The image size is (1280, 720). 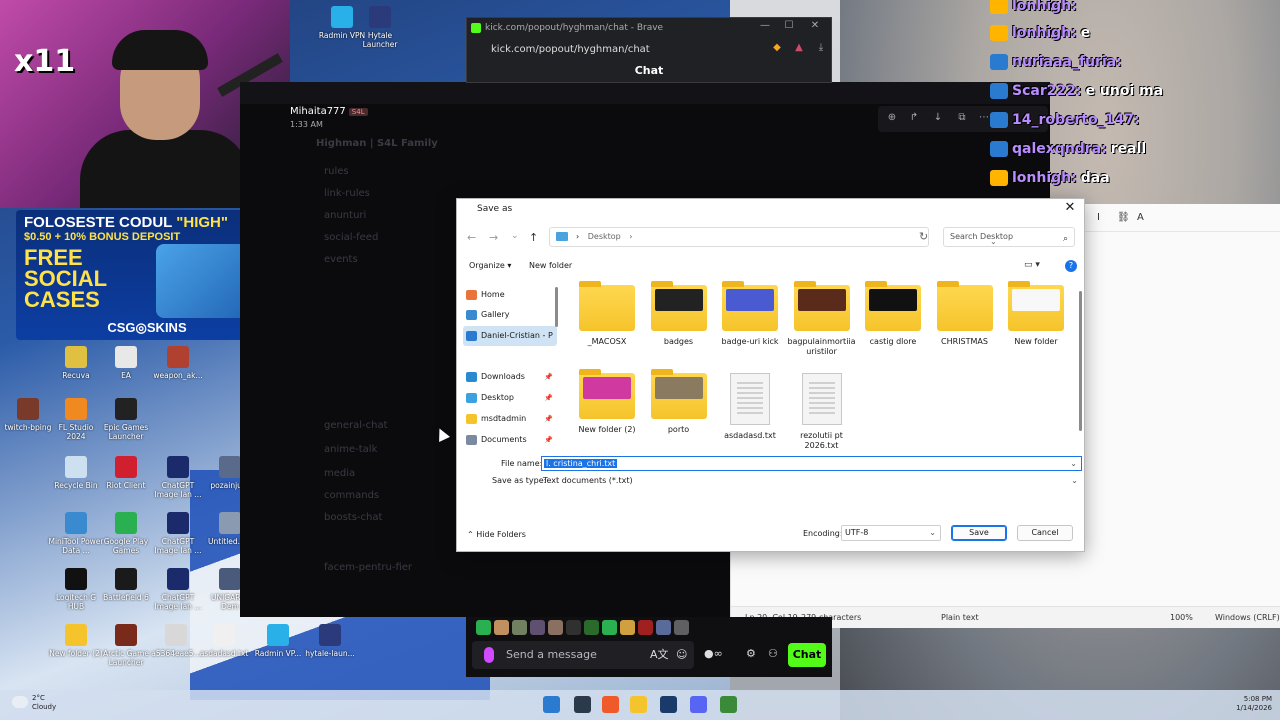 What do you see at coordinates (329, 111) in the screenshot?
I see `message-author: Mihaita777 S4L` at bounding box center [329, 111].